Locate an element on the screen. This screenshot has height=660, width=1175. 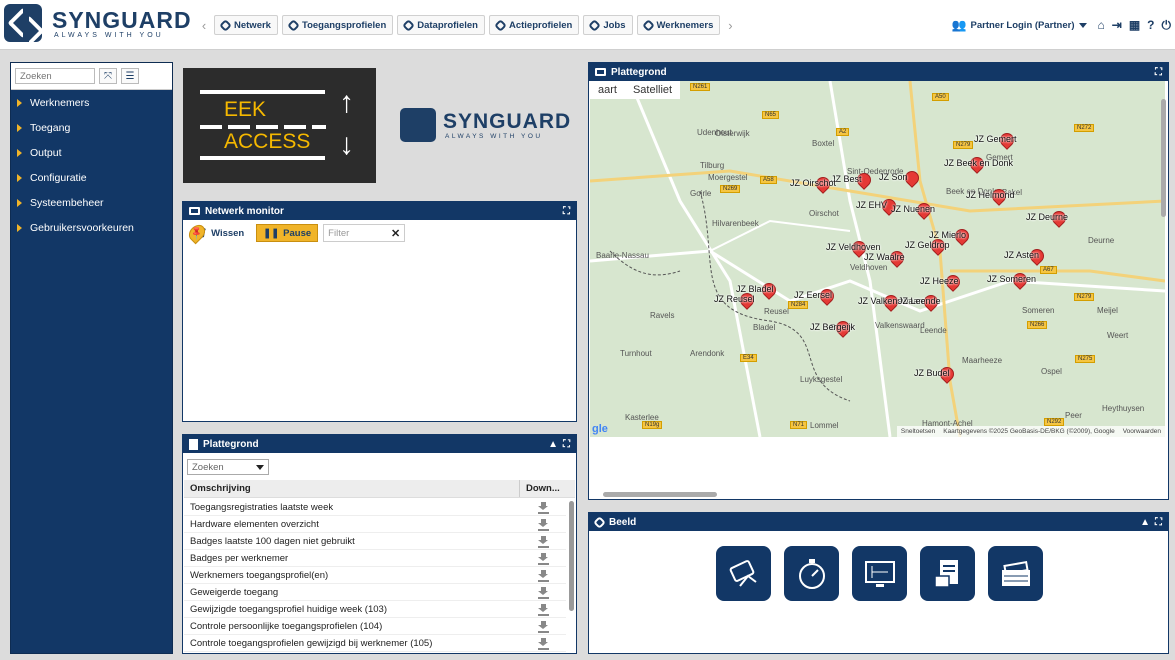
sidebar-item-werknemers: Werknemers is located at coordinates (91, 102).